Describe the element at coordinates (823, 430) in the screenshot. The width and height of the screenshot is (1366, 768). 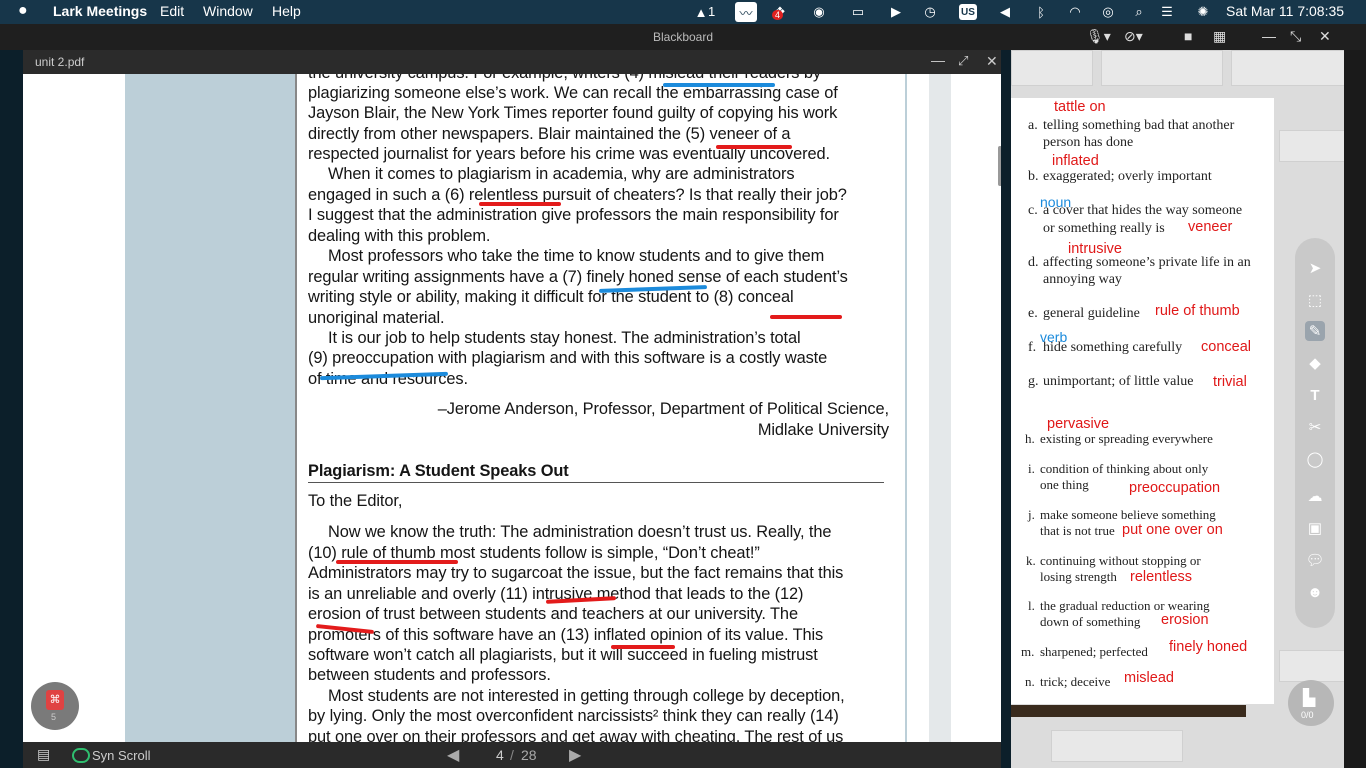
I see `pdf-signature: Midlake University` at that location.